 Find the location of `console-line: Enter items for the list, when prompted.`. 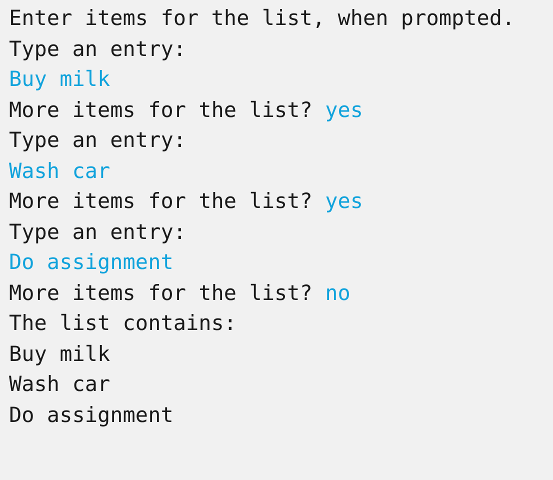

console-line: Enter items for the list, when prompted. is located at coordinates (262, 18).